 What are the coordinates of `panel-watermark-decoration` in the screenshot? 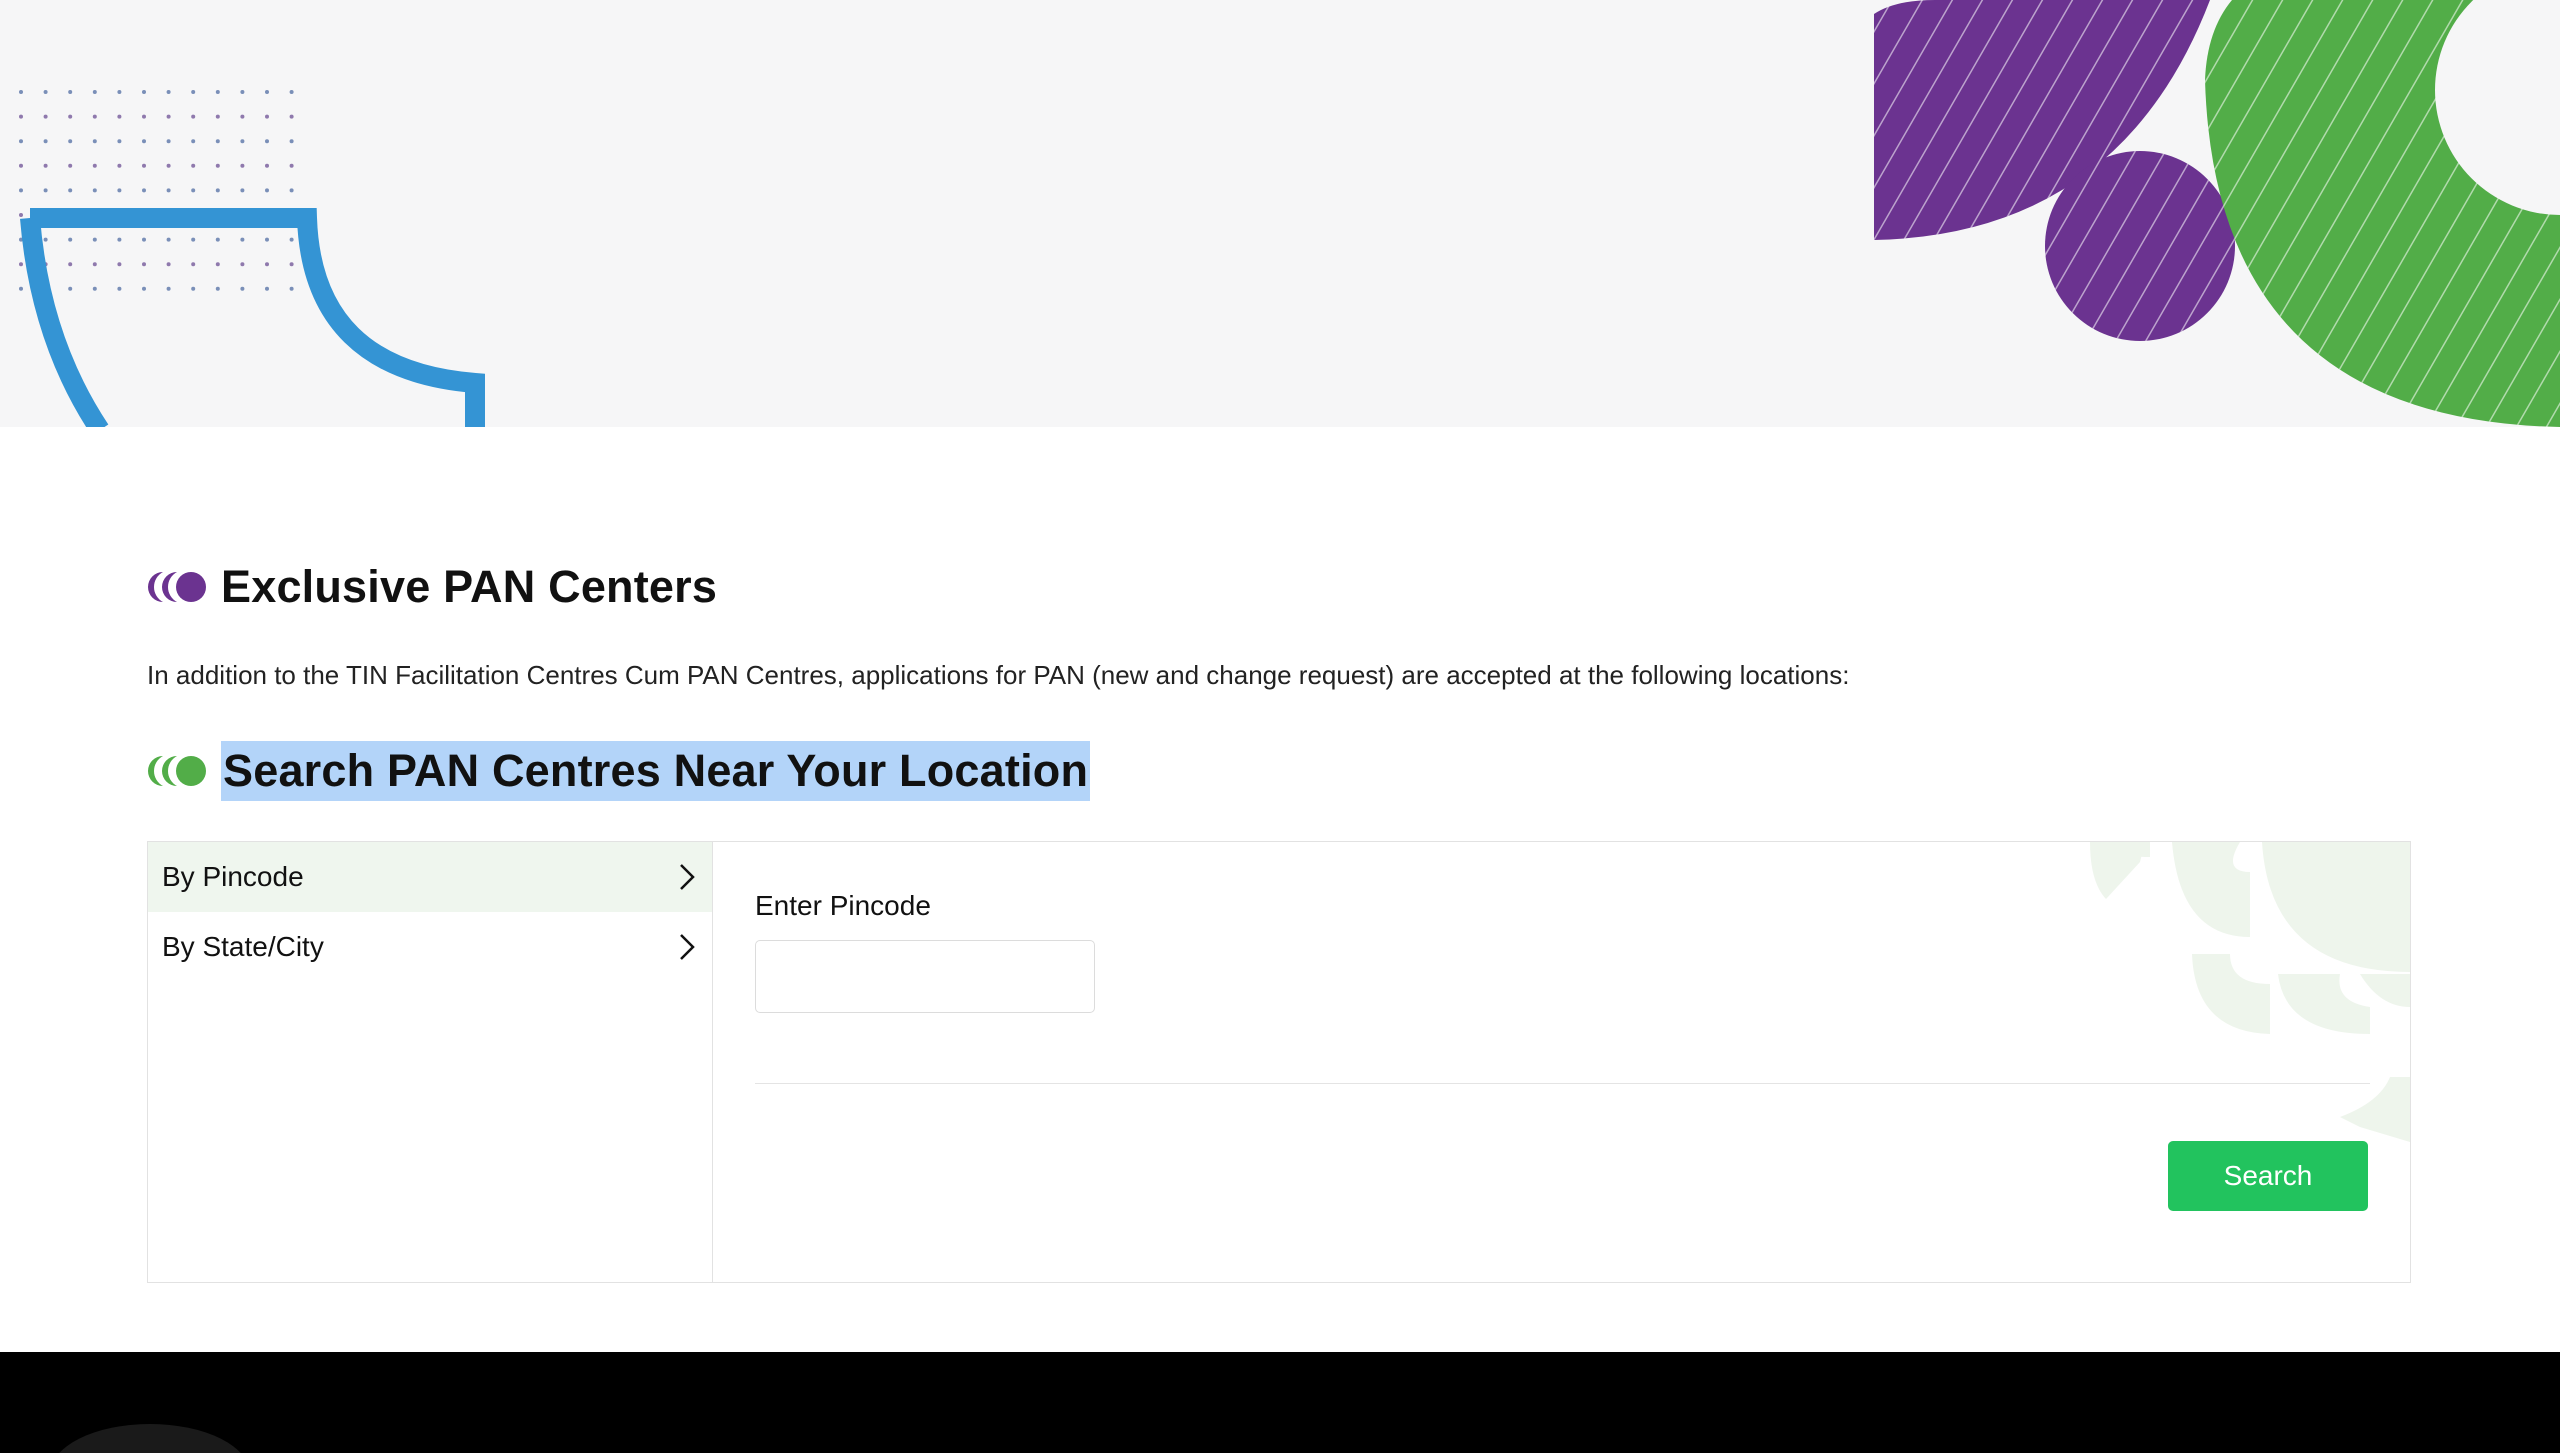 It's located at (2250, 992).